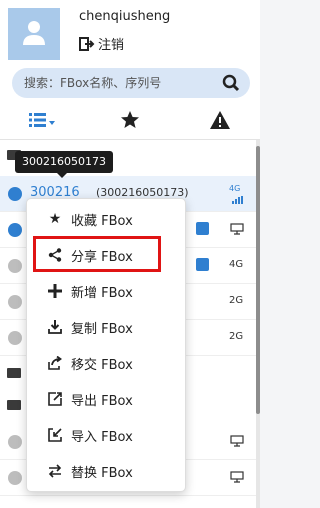  I want to click on list-scrollbar, so click(258, 324).